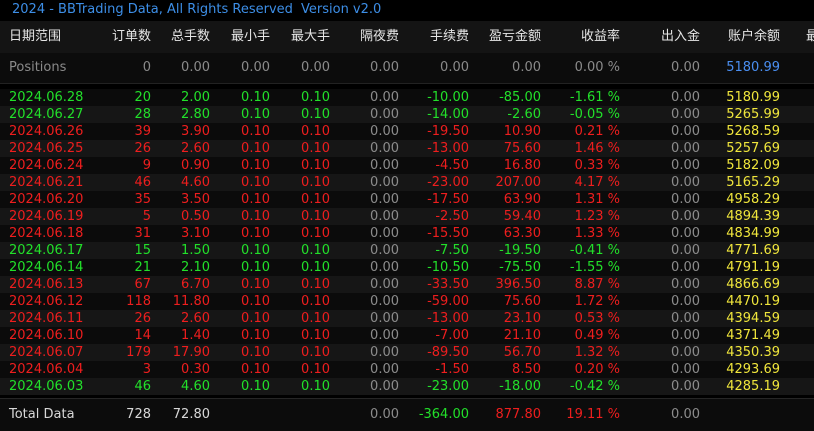  I want to click on column-header-commission: 手续费, so click(449, 37).